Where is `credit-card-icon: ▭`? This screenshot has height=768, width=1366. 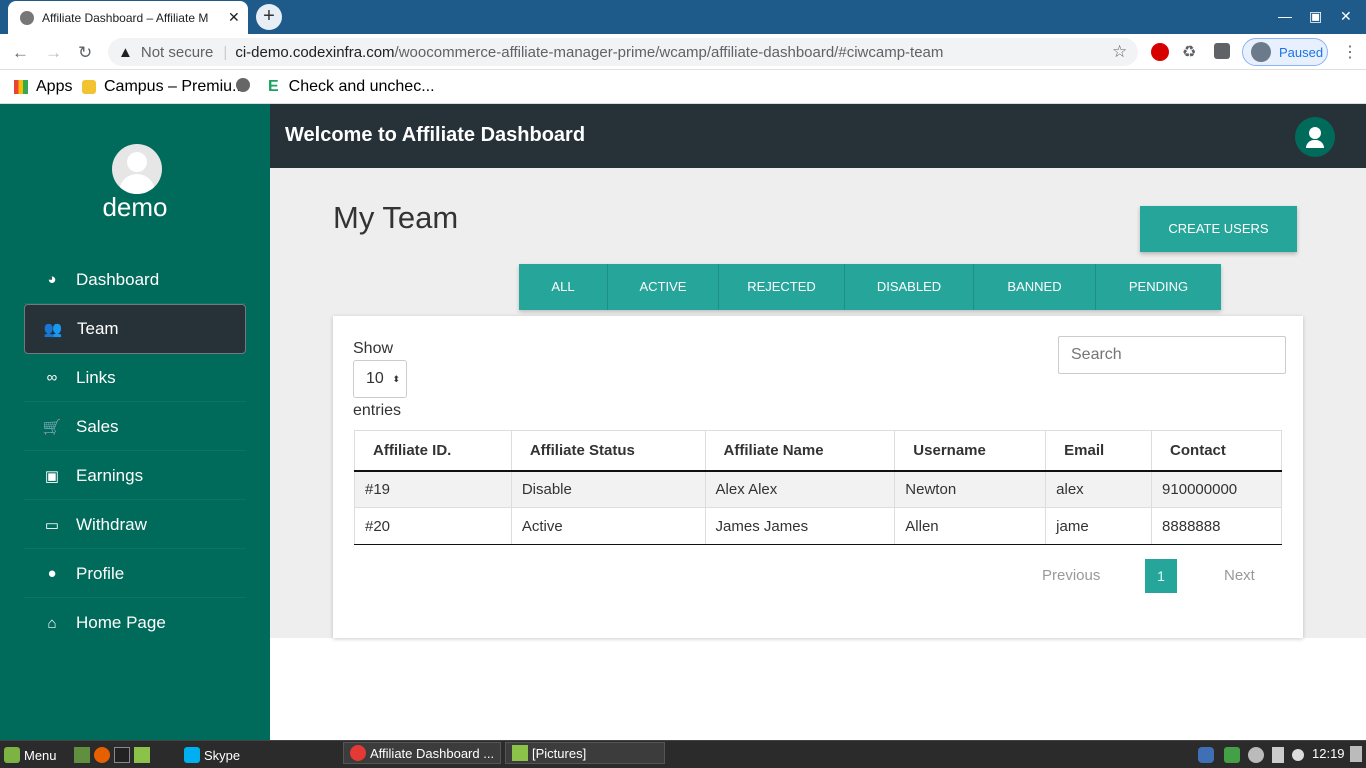 credit-card-icon: ▭ is located at coordinates (52, 525).